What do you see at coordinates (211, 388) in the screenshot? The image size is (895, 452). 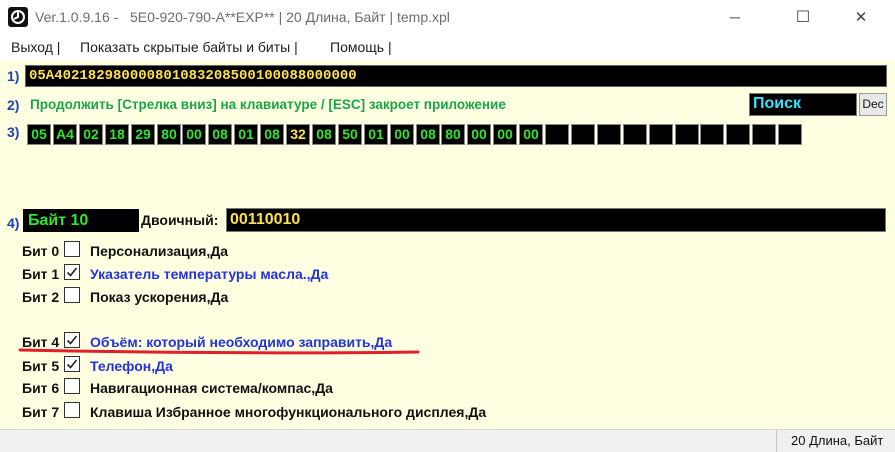 I see `bit-description: Навигационная система/компас,Да` at bounding box center [211, 388].